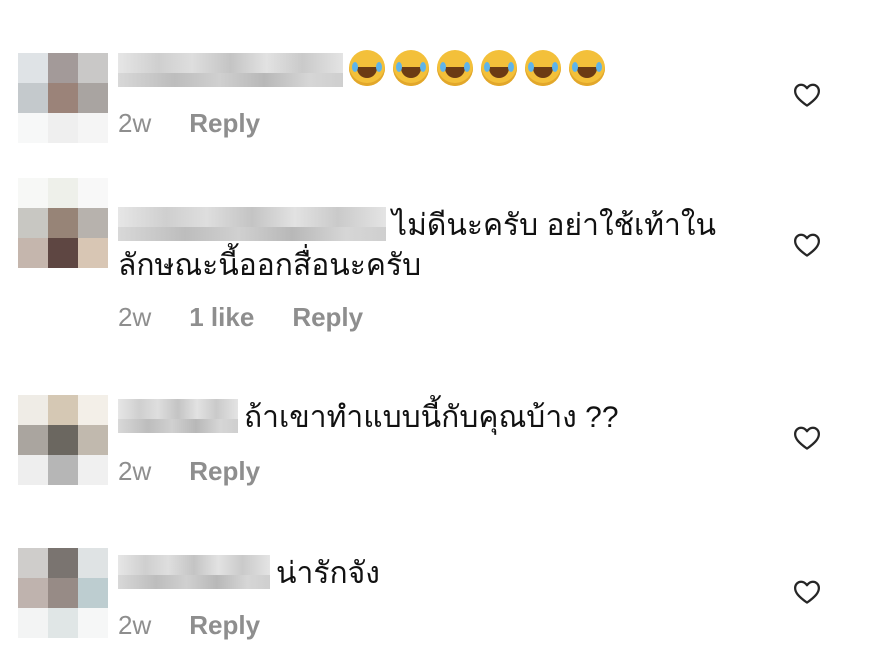 The width and height of the screenshot is (870, 670). I want to click on emoji-row, so click(481, 69).